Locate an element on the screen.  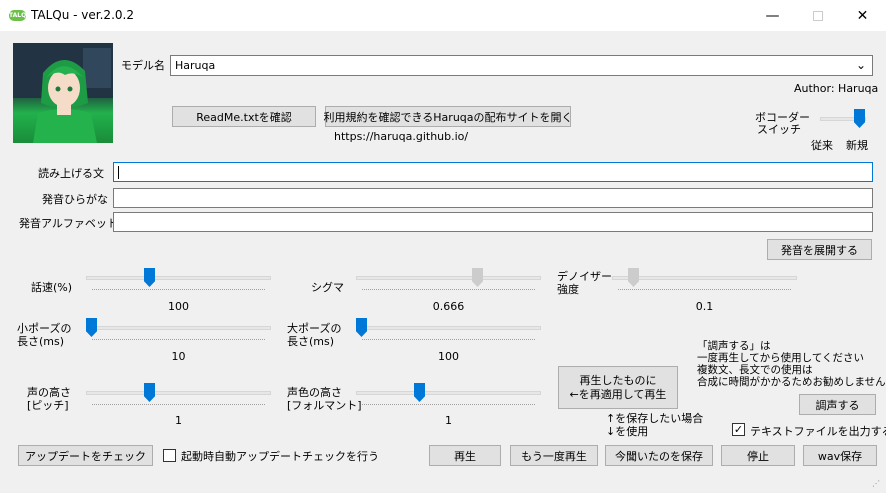
resize-grip-icon: ⋰ is located at coordinates (877, 484).